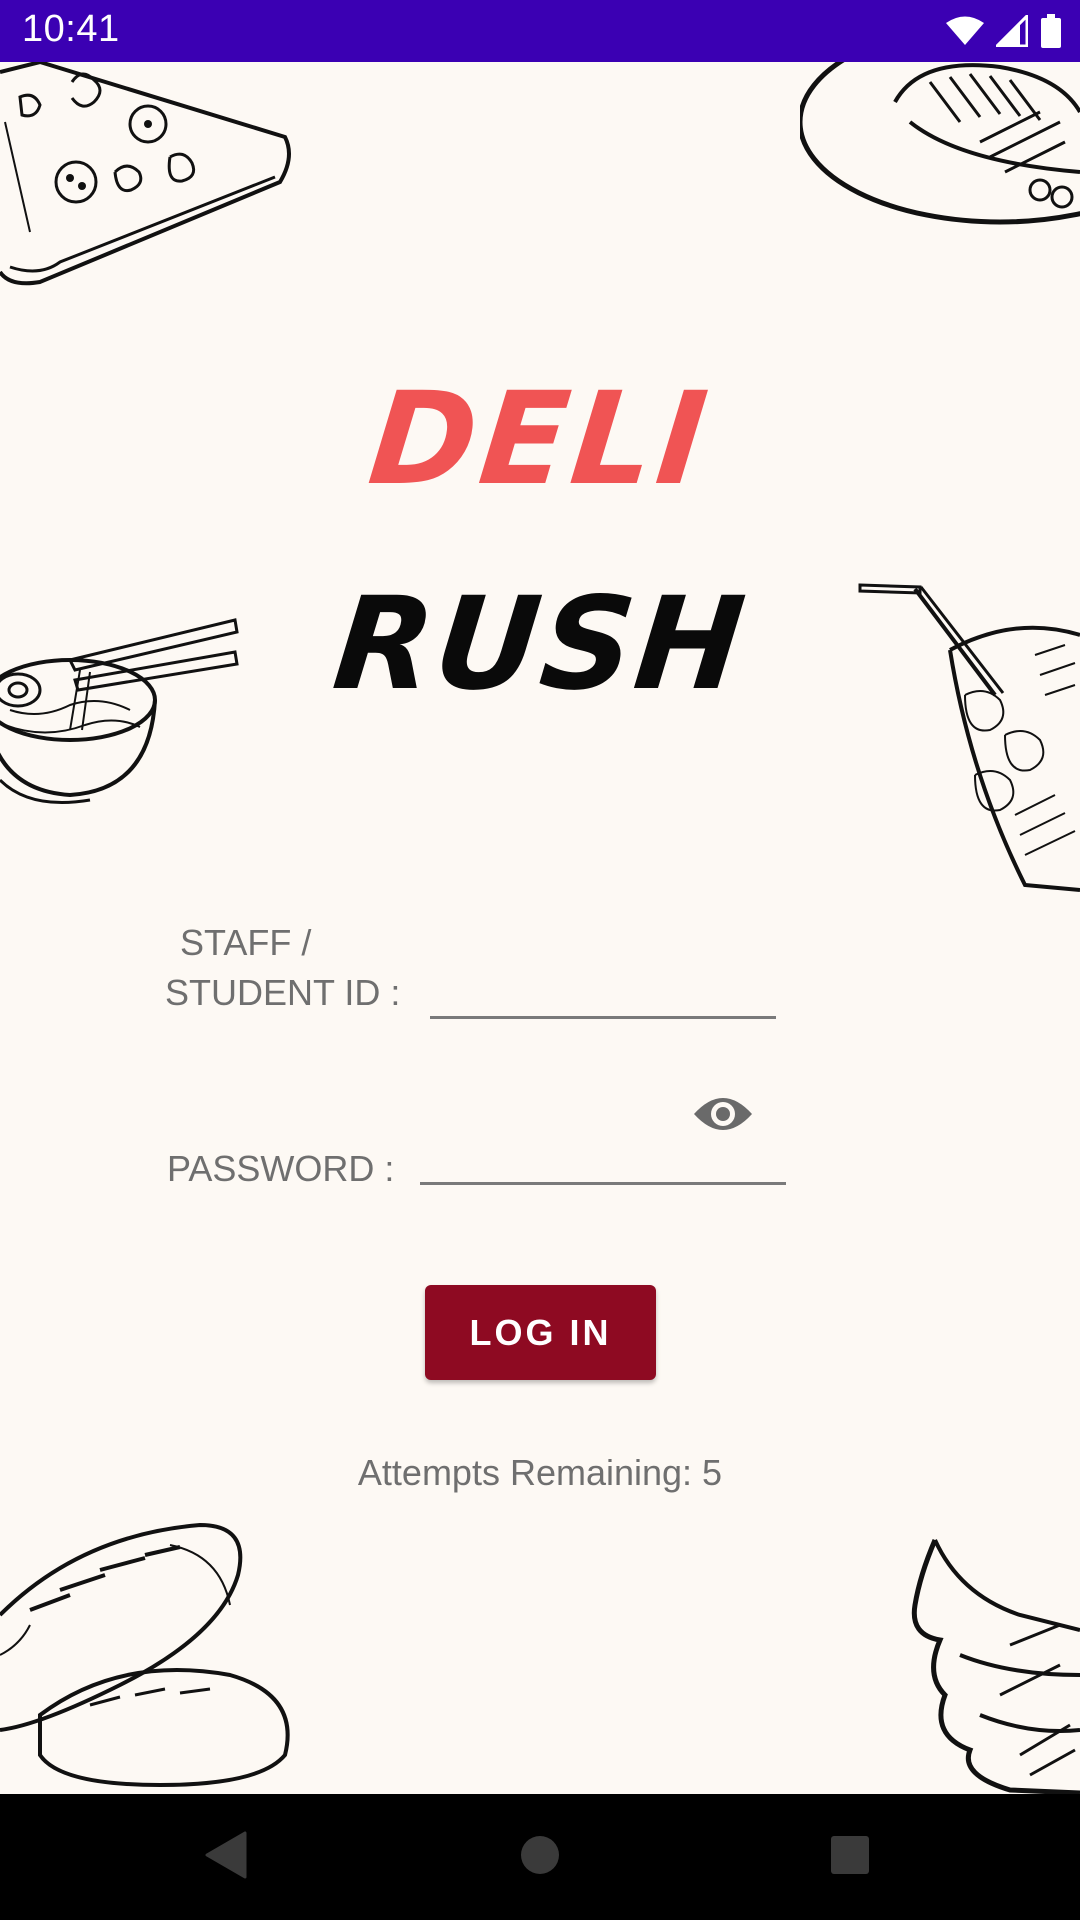 The height and width of the screenshot is (1920, 1080). Describe the element at coordinates (145, 174) in the screenshot. I see `pizza-doodle` at that location.